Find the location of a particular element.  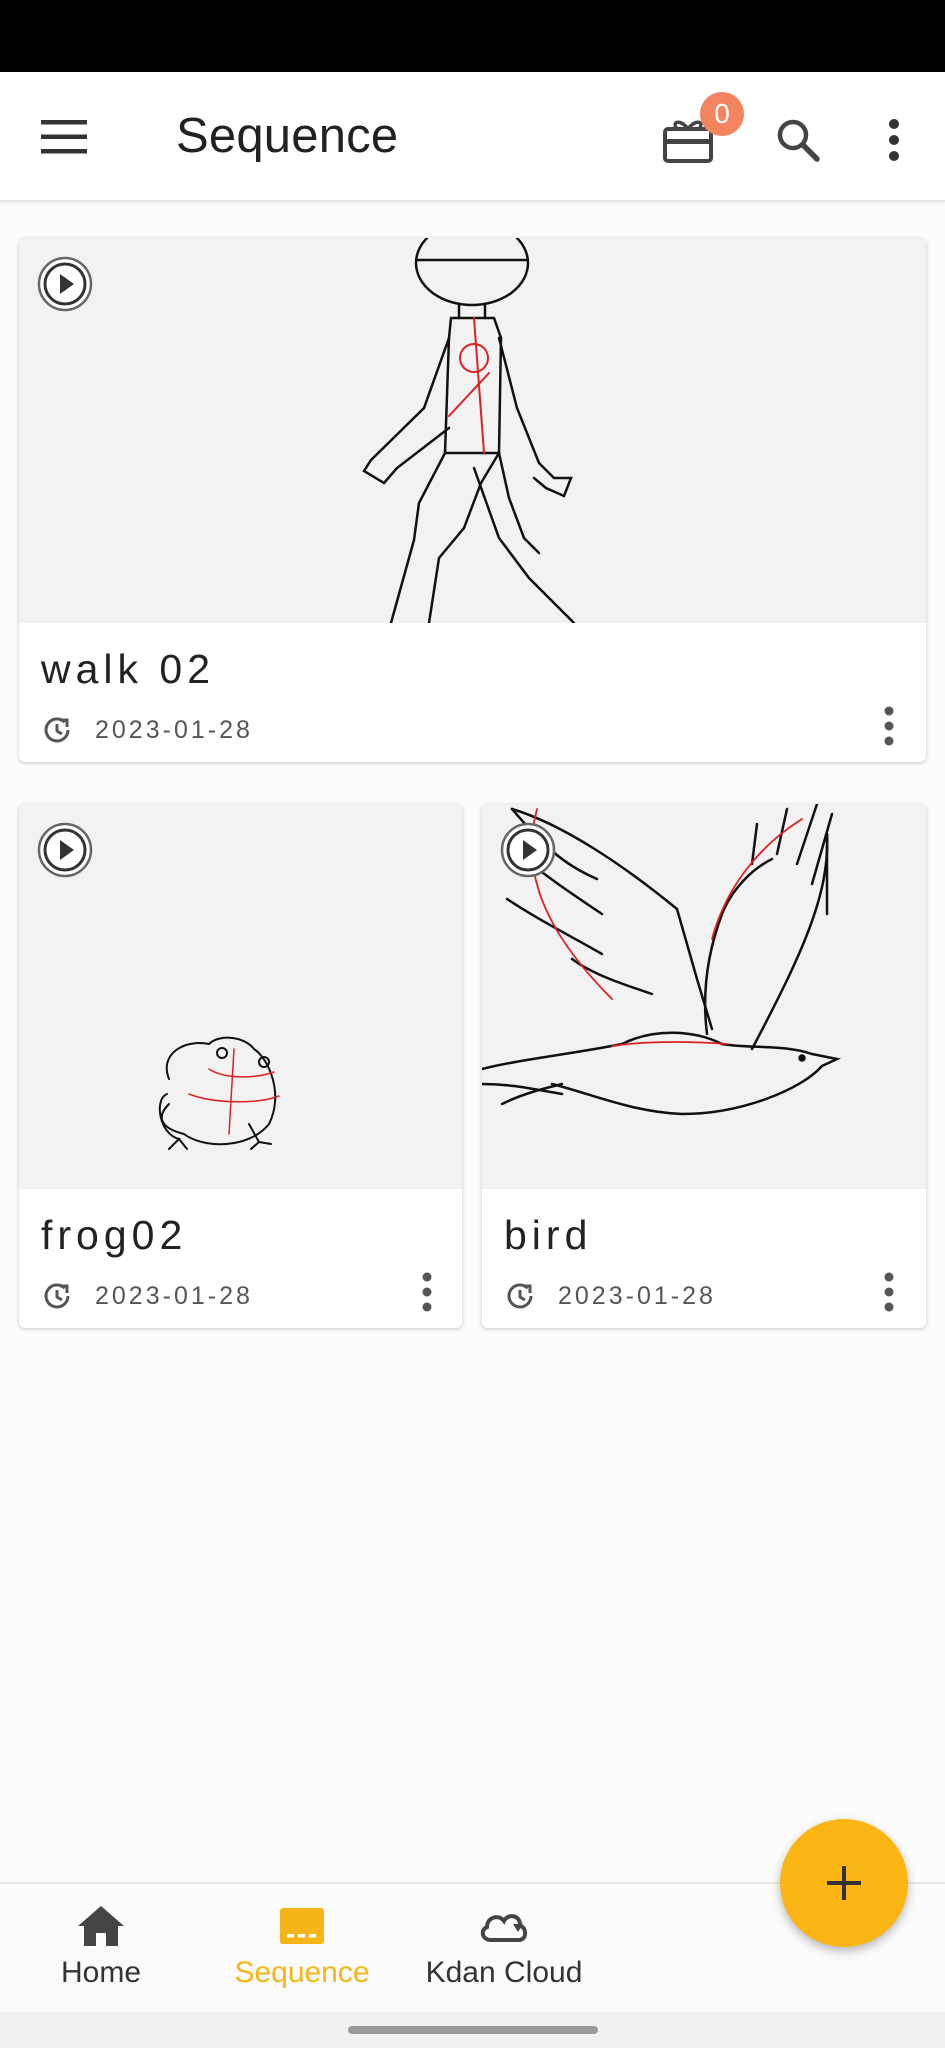

cloud-icon is located at coordinates (504, 1928).